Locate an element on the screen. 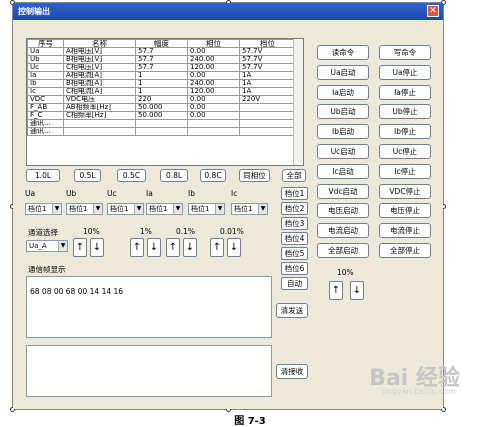 Image resolution: width=500 pixels, height=427 pixels. gear-button: 档位5 is located at coordinates (294, 253).